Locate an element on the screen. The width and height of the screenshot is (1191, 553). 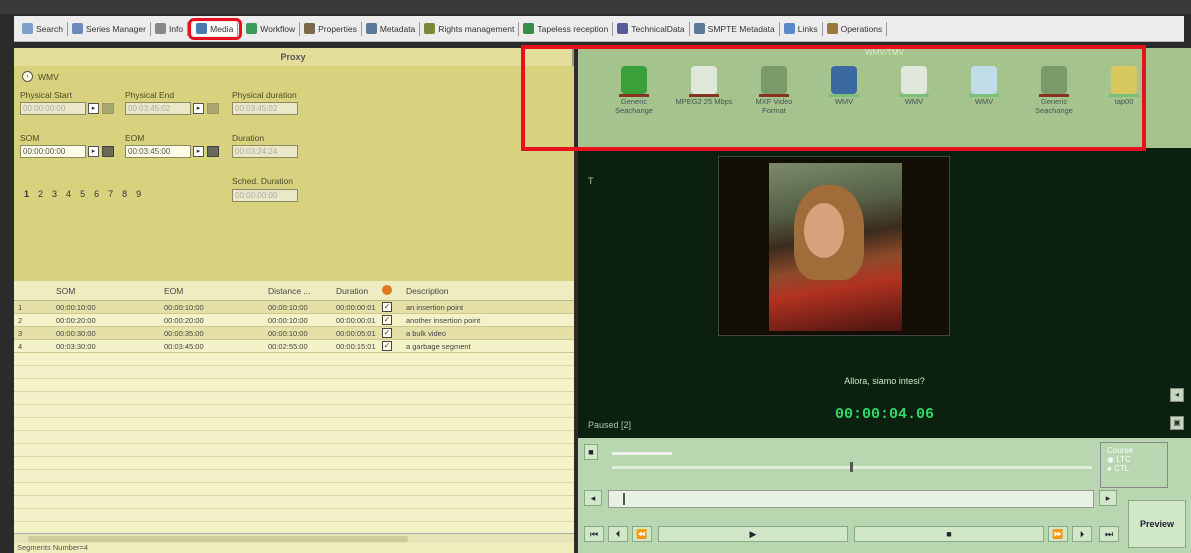
course-option-ltc: ◉ LTC is located at coordinates (1134, 459).